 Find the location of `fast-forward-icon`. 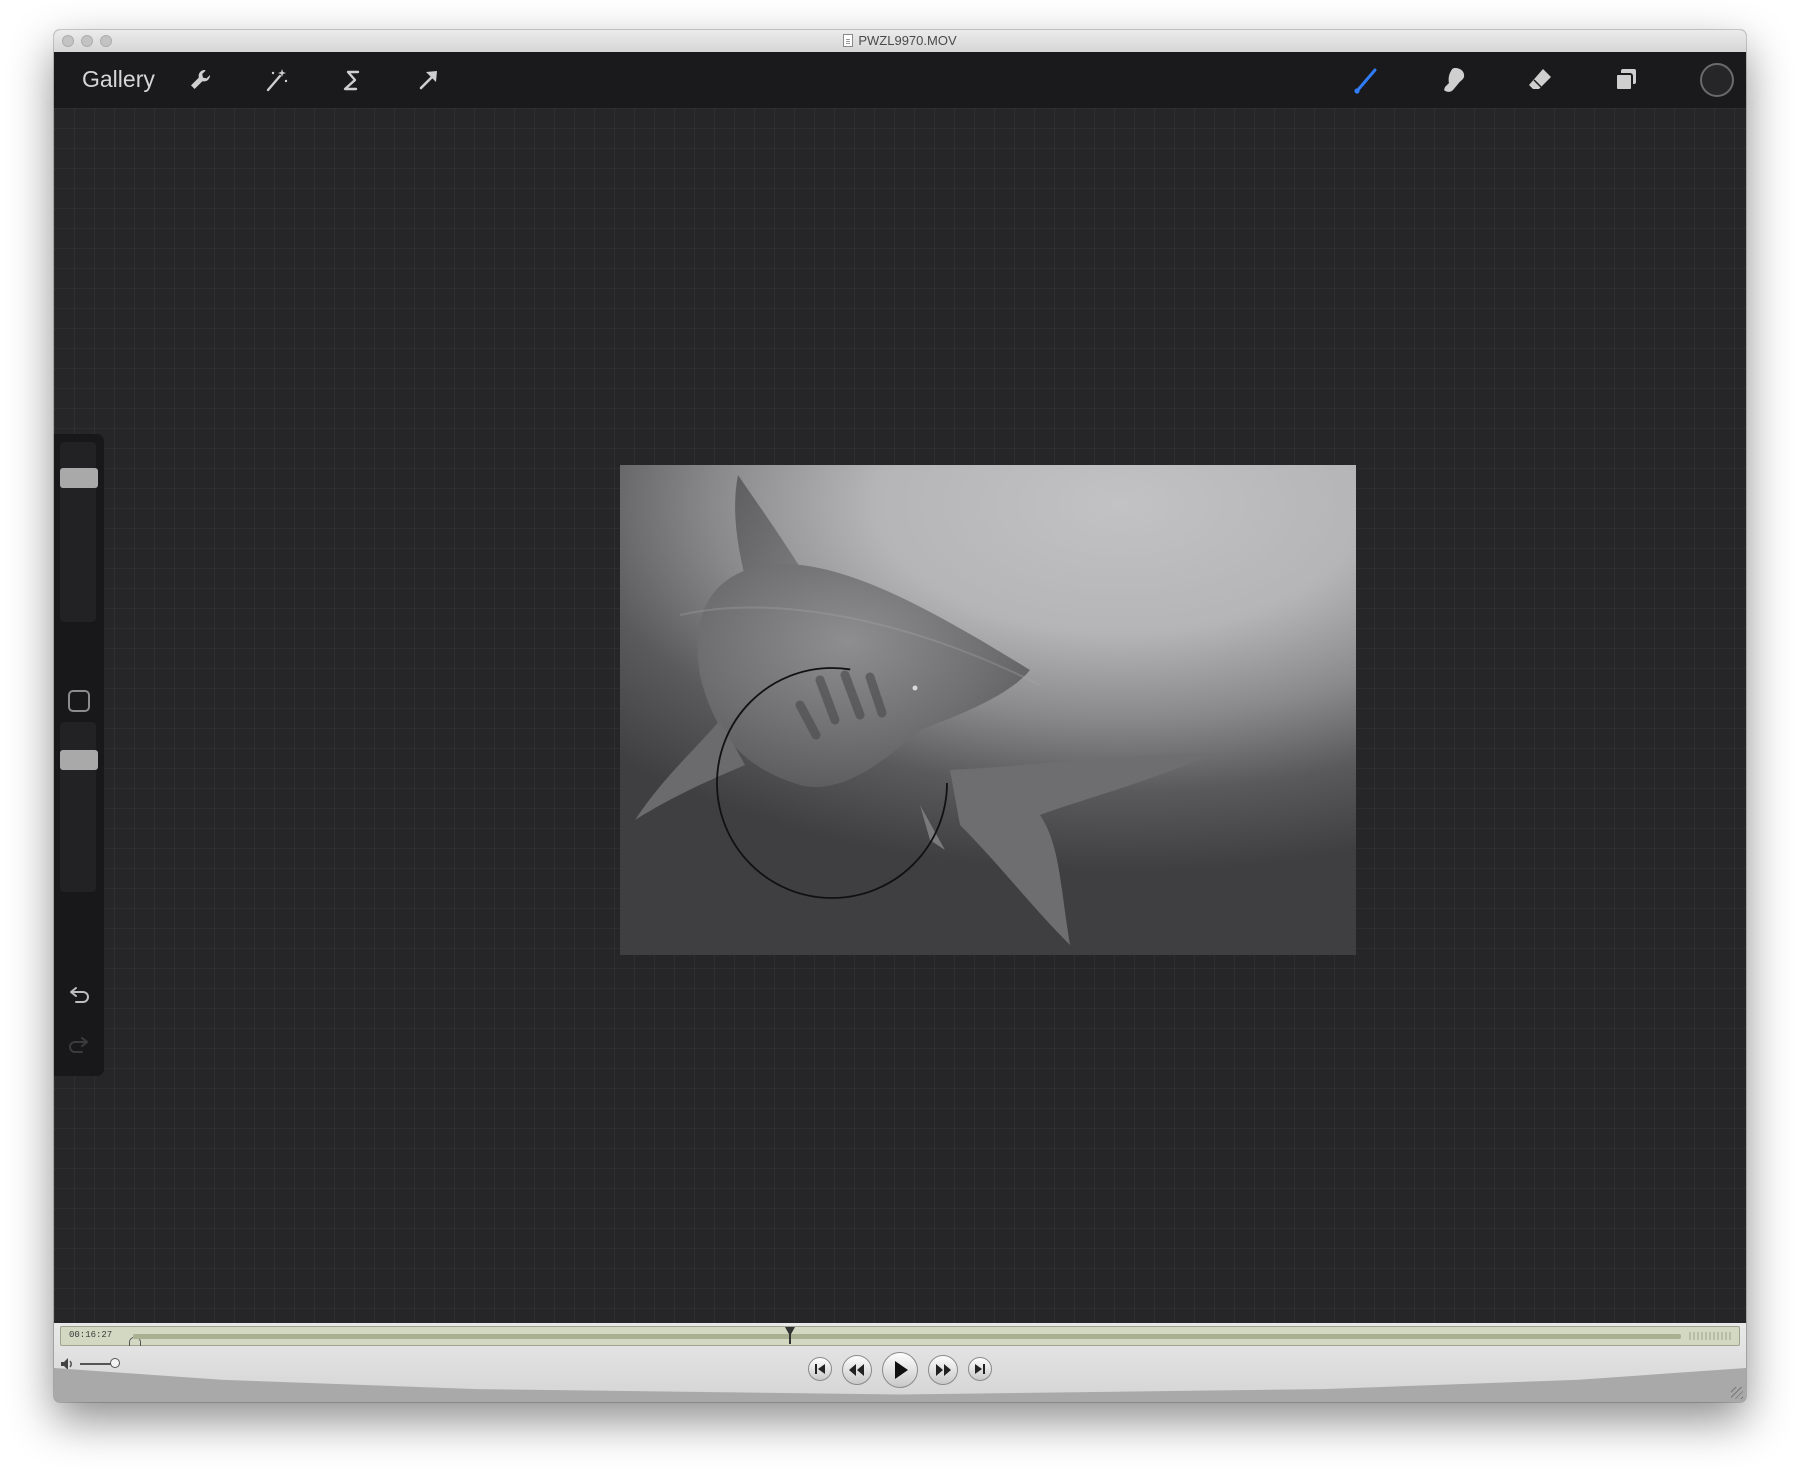

fast-forward-icon is located at coordinates (943, 1370).